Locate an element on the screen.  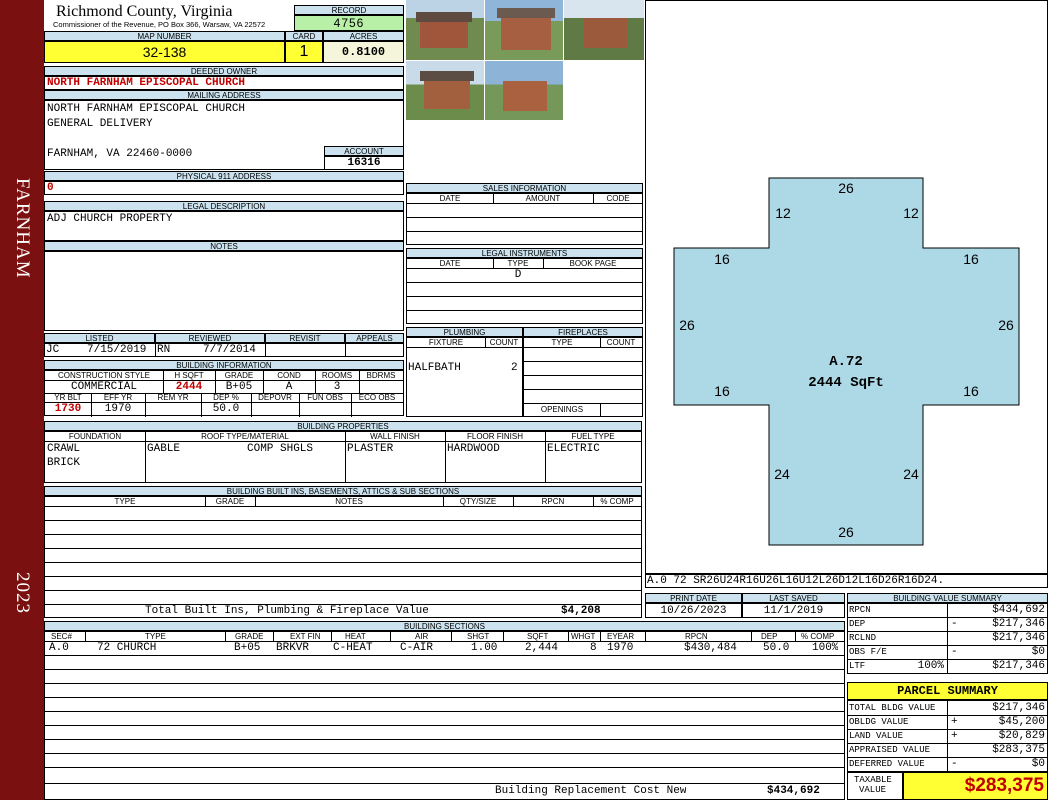
legal-instruments-table: DATE TYPE BOOK PAGE D is located at coordinates (524, 291).